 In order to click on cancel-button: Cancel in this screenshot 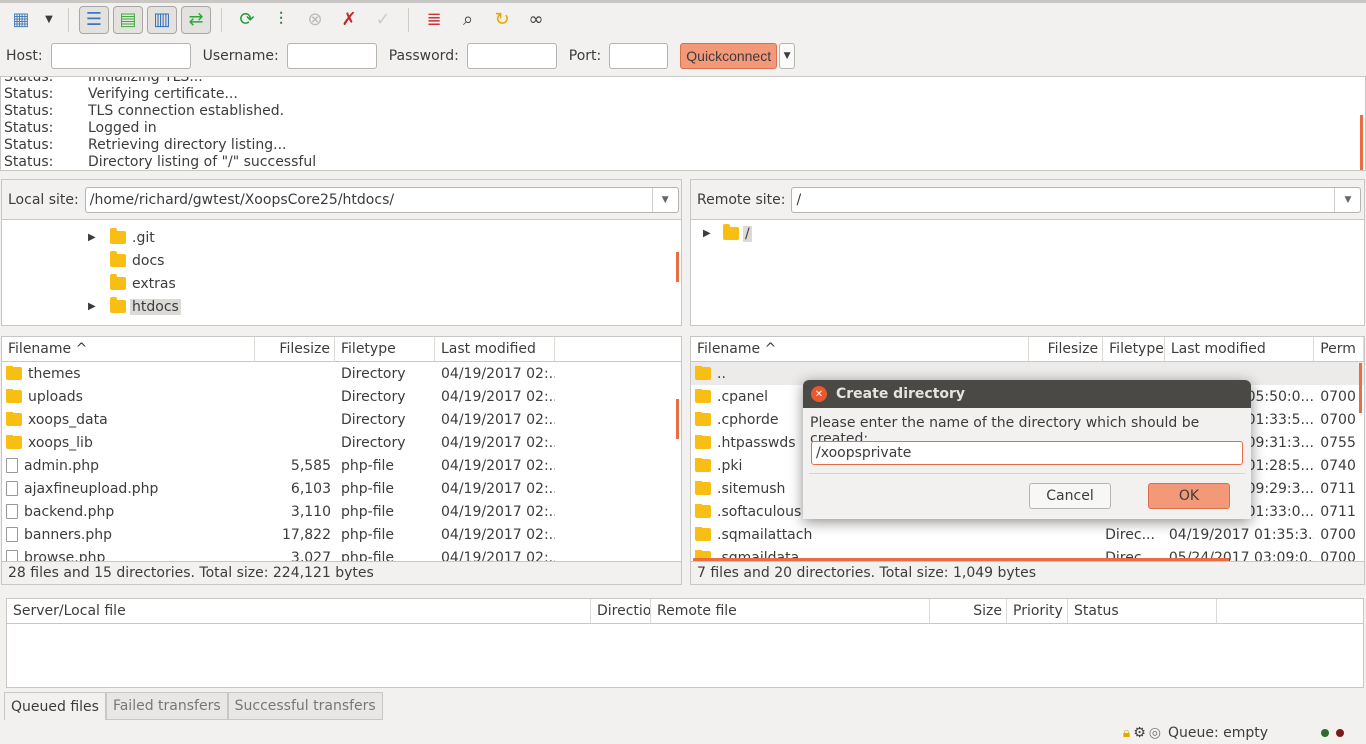, I will do `click(1070, 496)`.